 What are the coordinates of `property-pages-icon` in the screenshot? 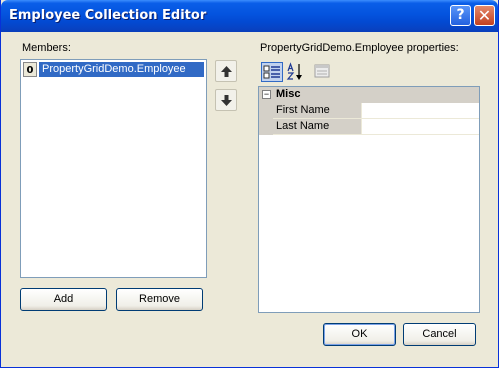 It's located at (322, 71).